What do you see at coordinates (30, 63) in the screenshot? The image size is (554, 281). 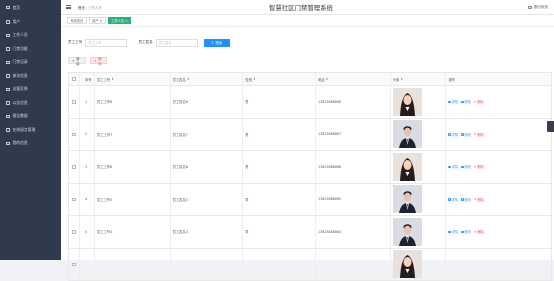 I see `sidebar-item: 门禁记录` at bounding box center [30, 63].